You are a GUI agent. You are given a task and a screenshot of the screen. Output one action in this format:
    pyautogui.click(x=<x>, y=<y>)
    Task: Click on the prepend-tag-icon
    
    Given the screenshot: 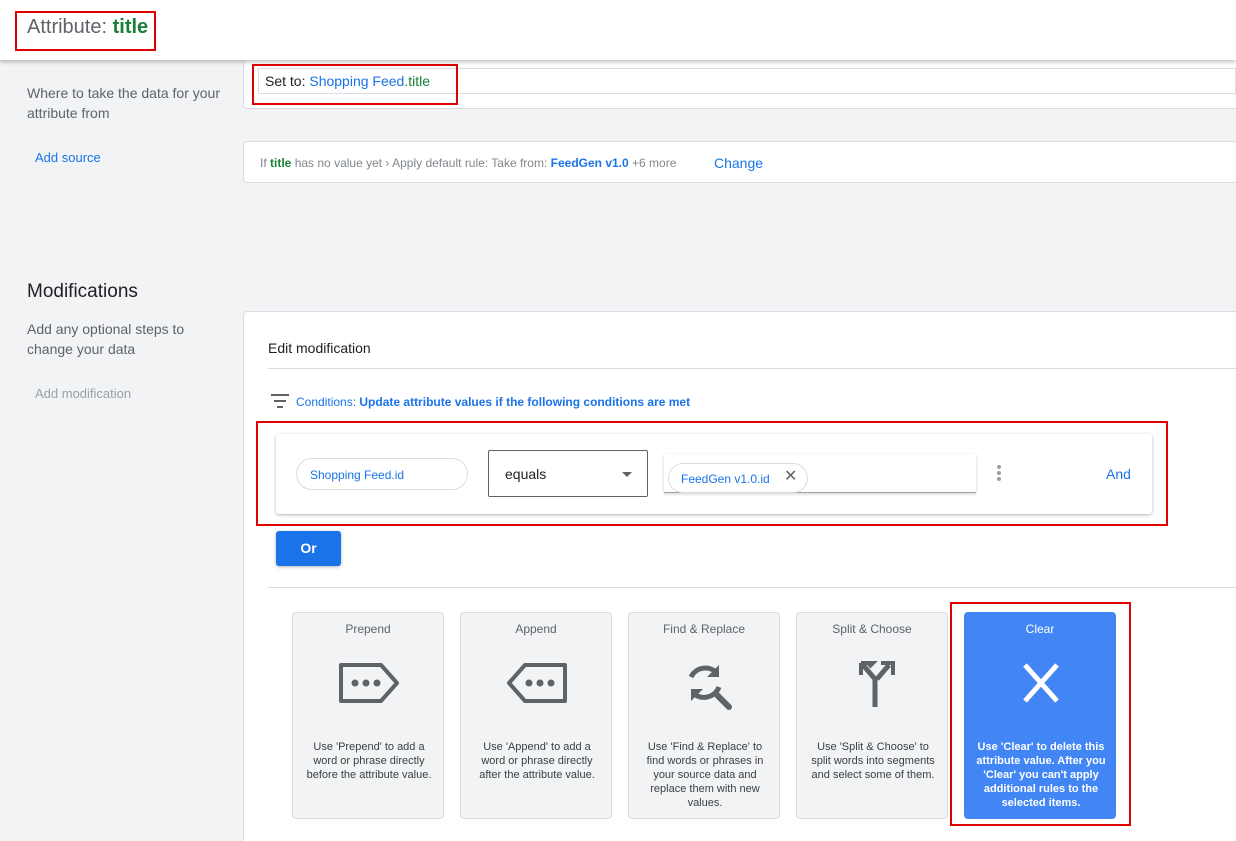 What is the action you would take?
    pyautogui.click(x=369, y=683)
    